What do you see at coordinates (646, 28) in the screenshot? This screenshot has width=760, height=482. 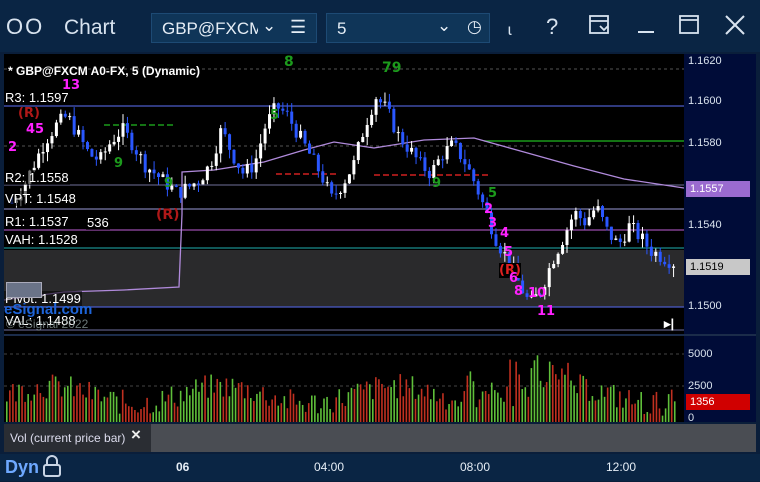 I see `minimize-icon` at bounding box center [646, 28].